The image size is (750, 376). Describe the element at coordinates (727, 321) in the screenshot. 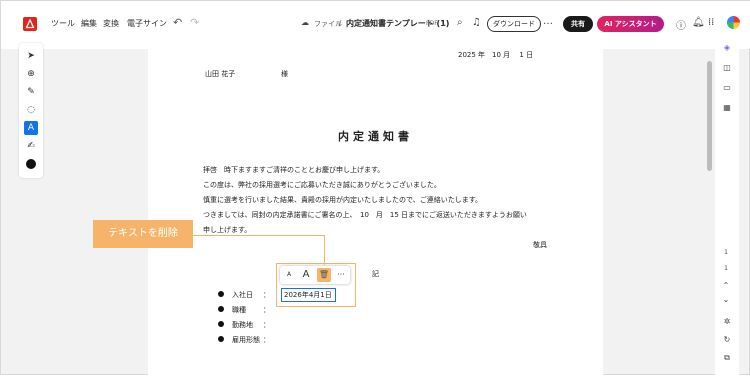

I see `zoom-icon: ✲` at that location.